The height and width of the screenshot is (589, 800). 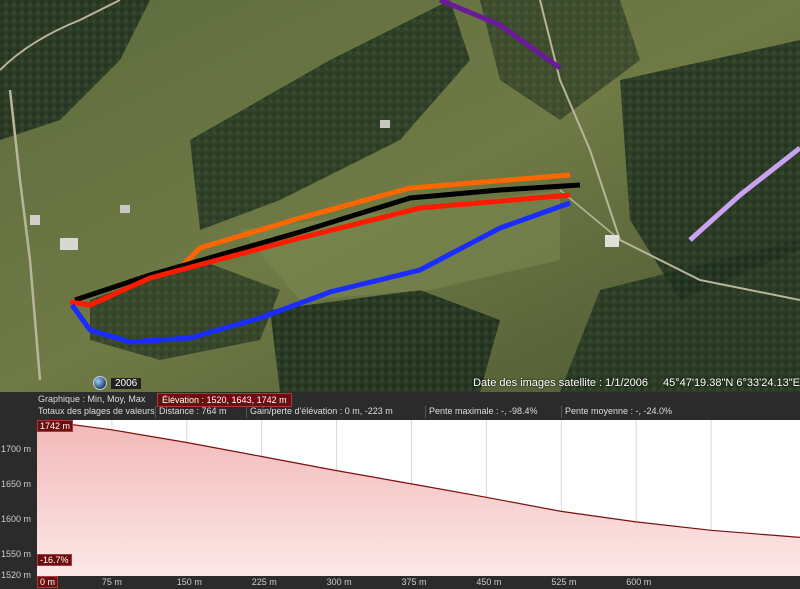 I want to click on x-tick-label: 375 m, so click(x=414, y=582).